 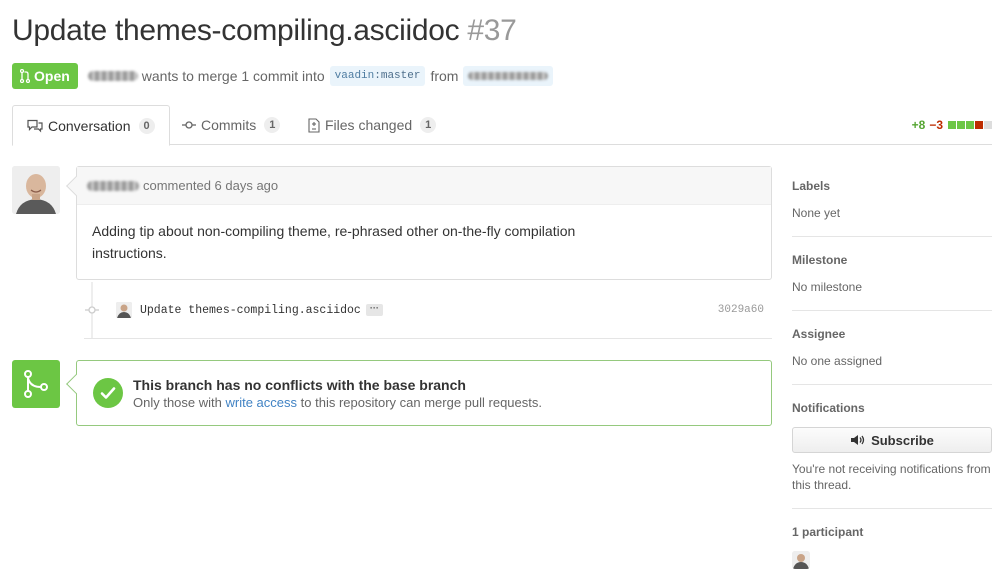 What do you see at coordinates (211, 185) in the screenshot?
I see `comment-action: commented 6 days ago` at bounding box center [211, 185].